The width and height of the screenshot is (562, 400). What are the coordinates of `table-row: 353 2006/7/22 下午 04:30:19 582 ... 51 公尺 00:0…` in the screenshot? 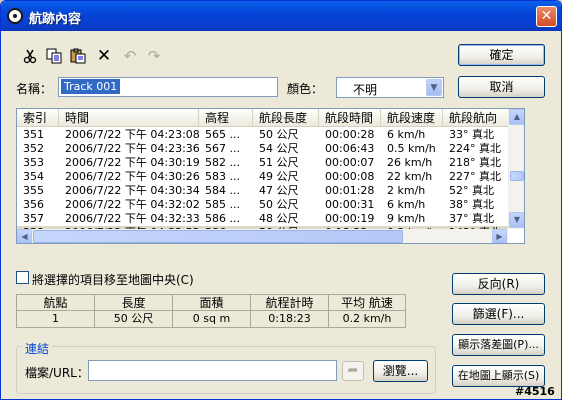 It's located at (262, 163).